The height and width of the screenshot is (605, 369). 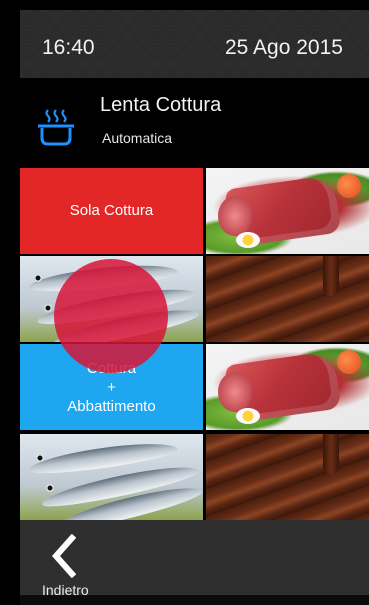 What do you see at coordinates (56, 127) in the screenshot?
I see `pot-steam-icon` at bounding box center [56, 127].